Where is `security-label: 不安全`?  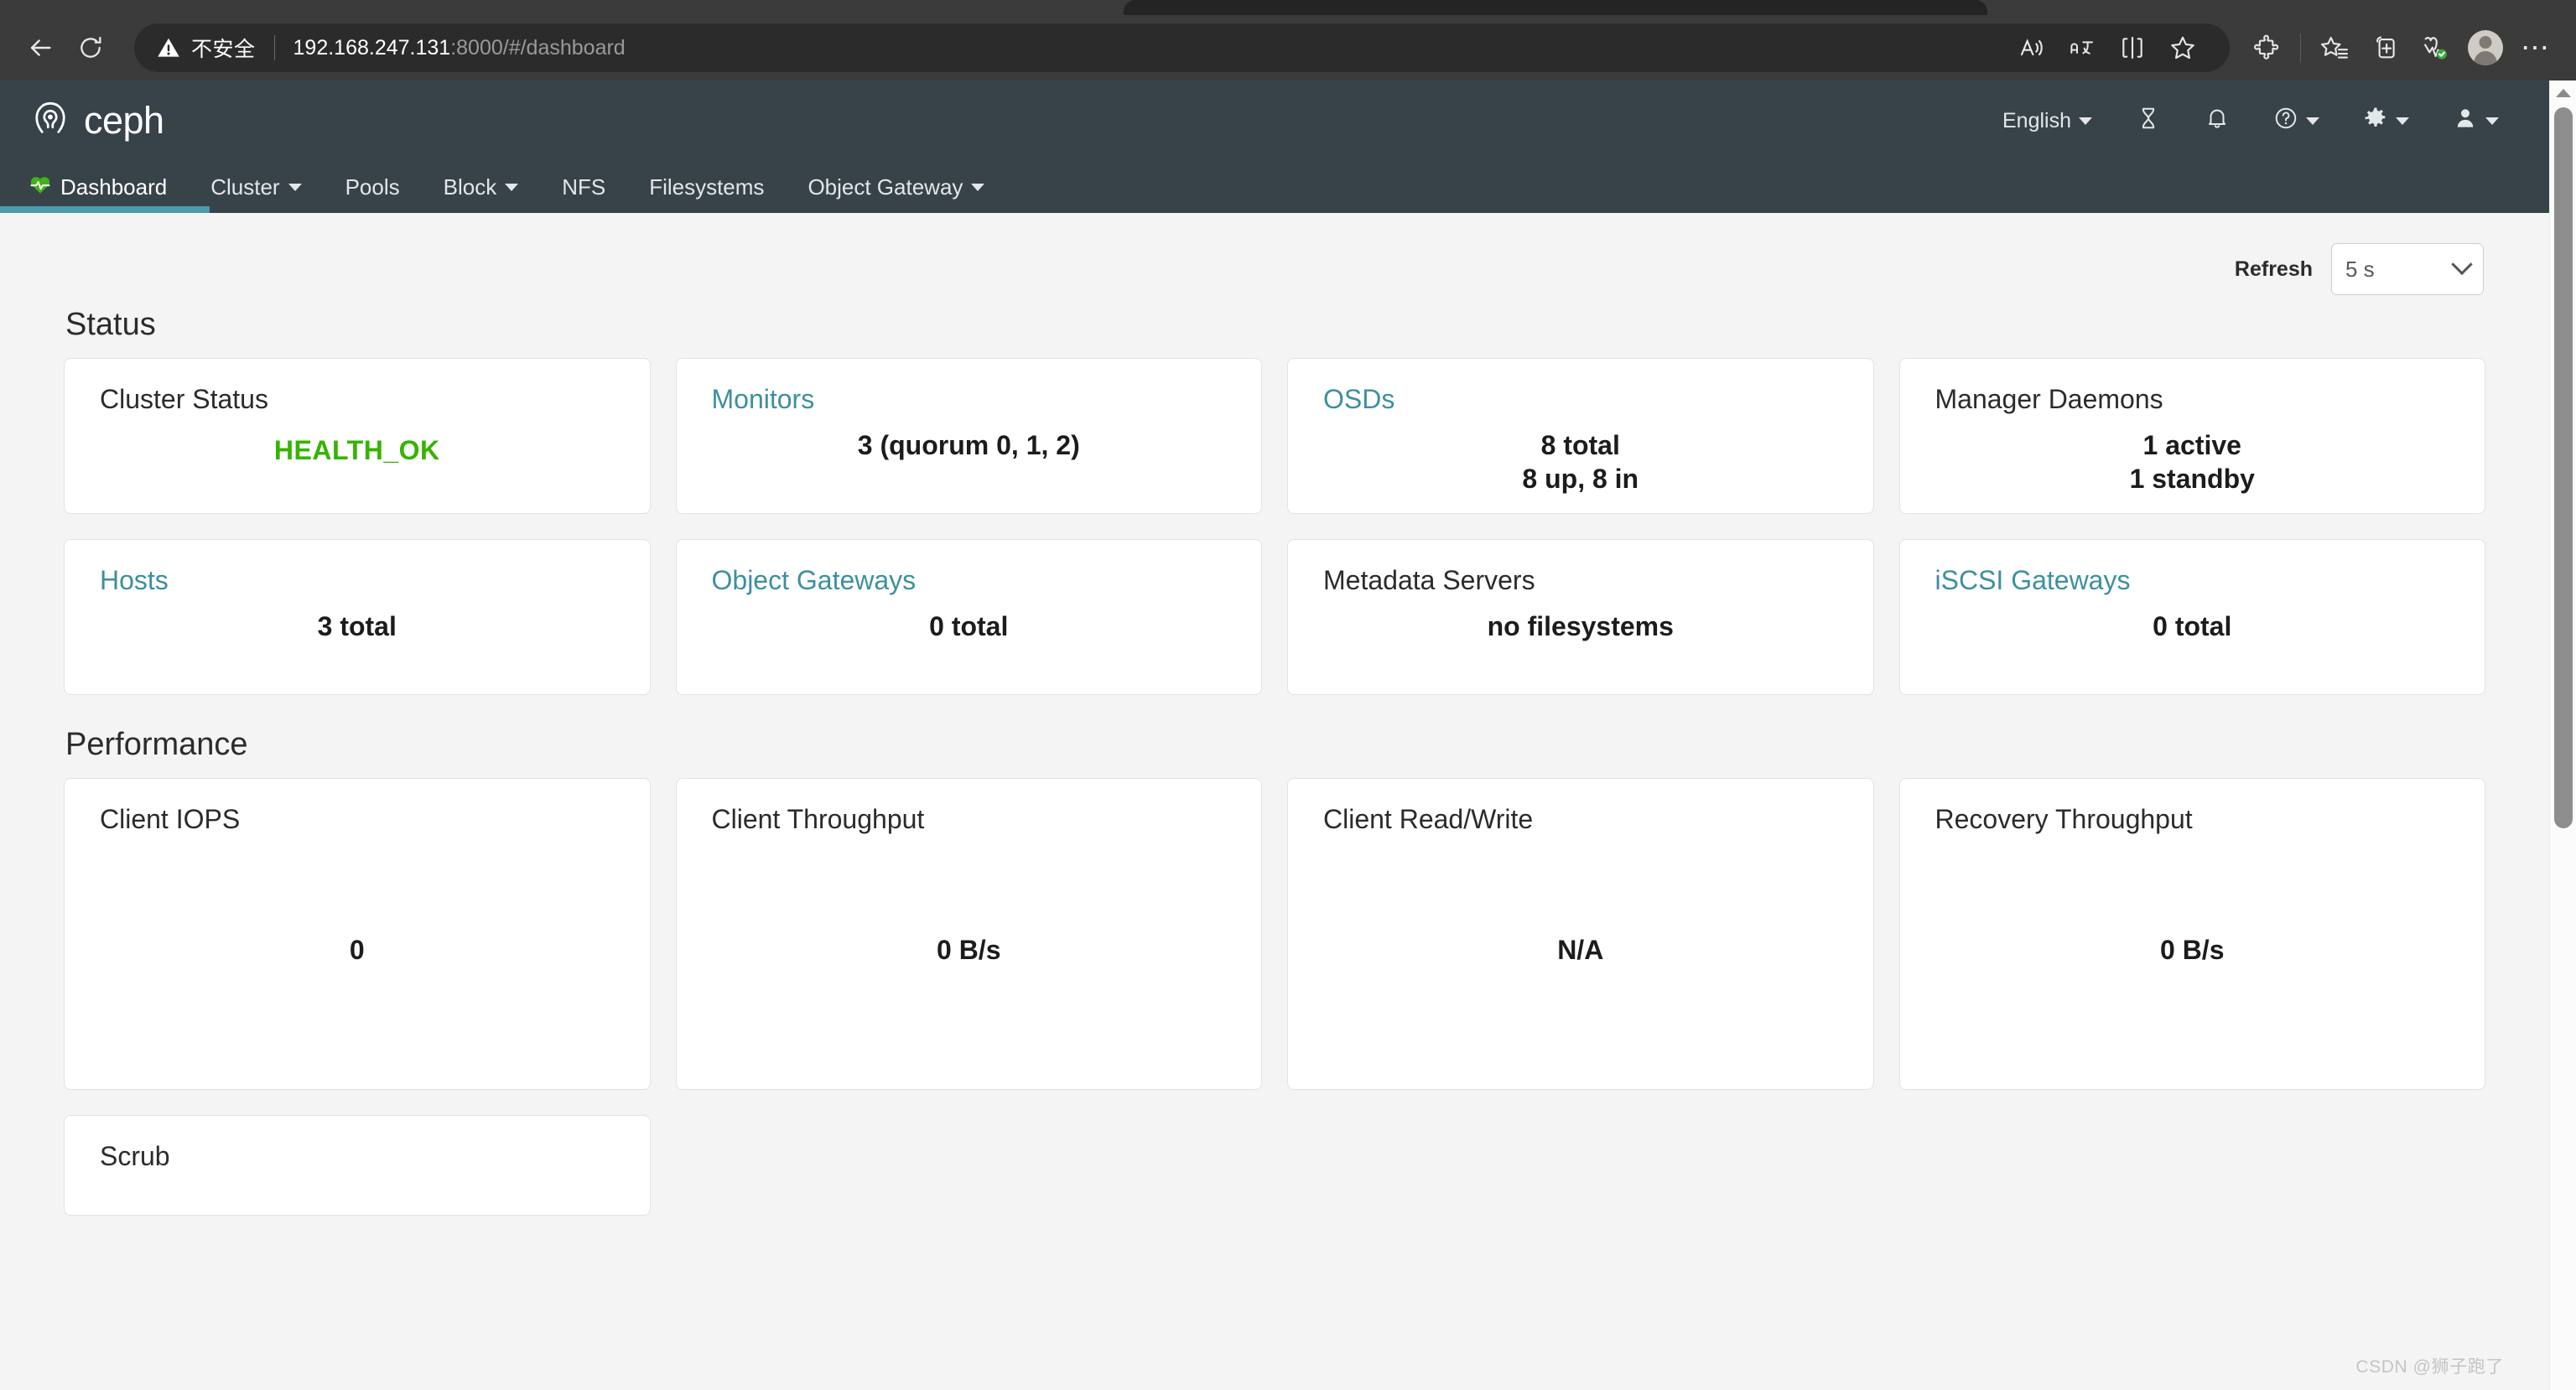
security-label: 不安全 is located at coordinates (223, 49).